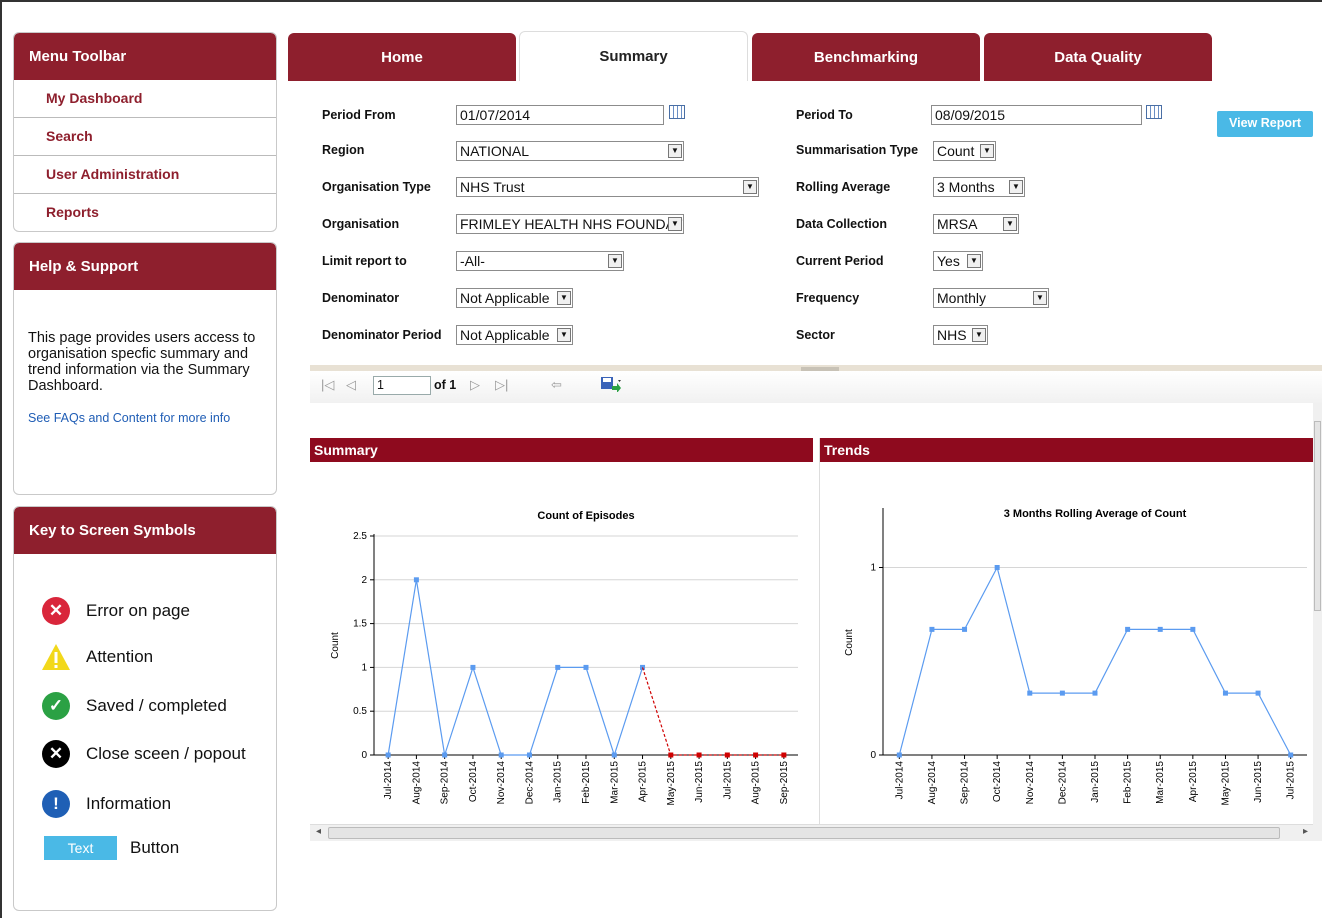  I want to click on data-collection-select: MRSA ▼, so click(976, 224).